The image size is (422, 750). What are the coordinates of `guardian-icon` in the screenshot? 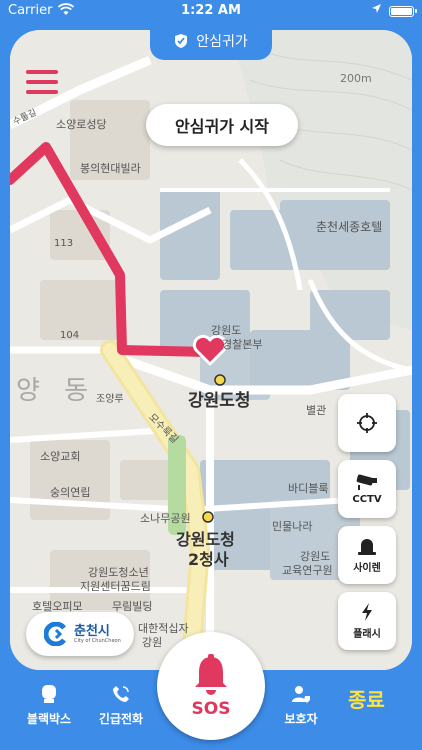 It's located at (301, 694).